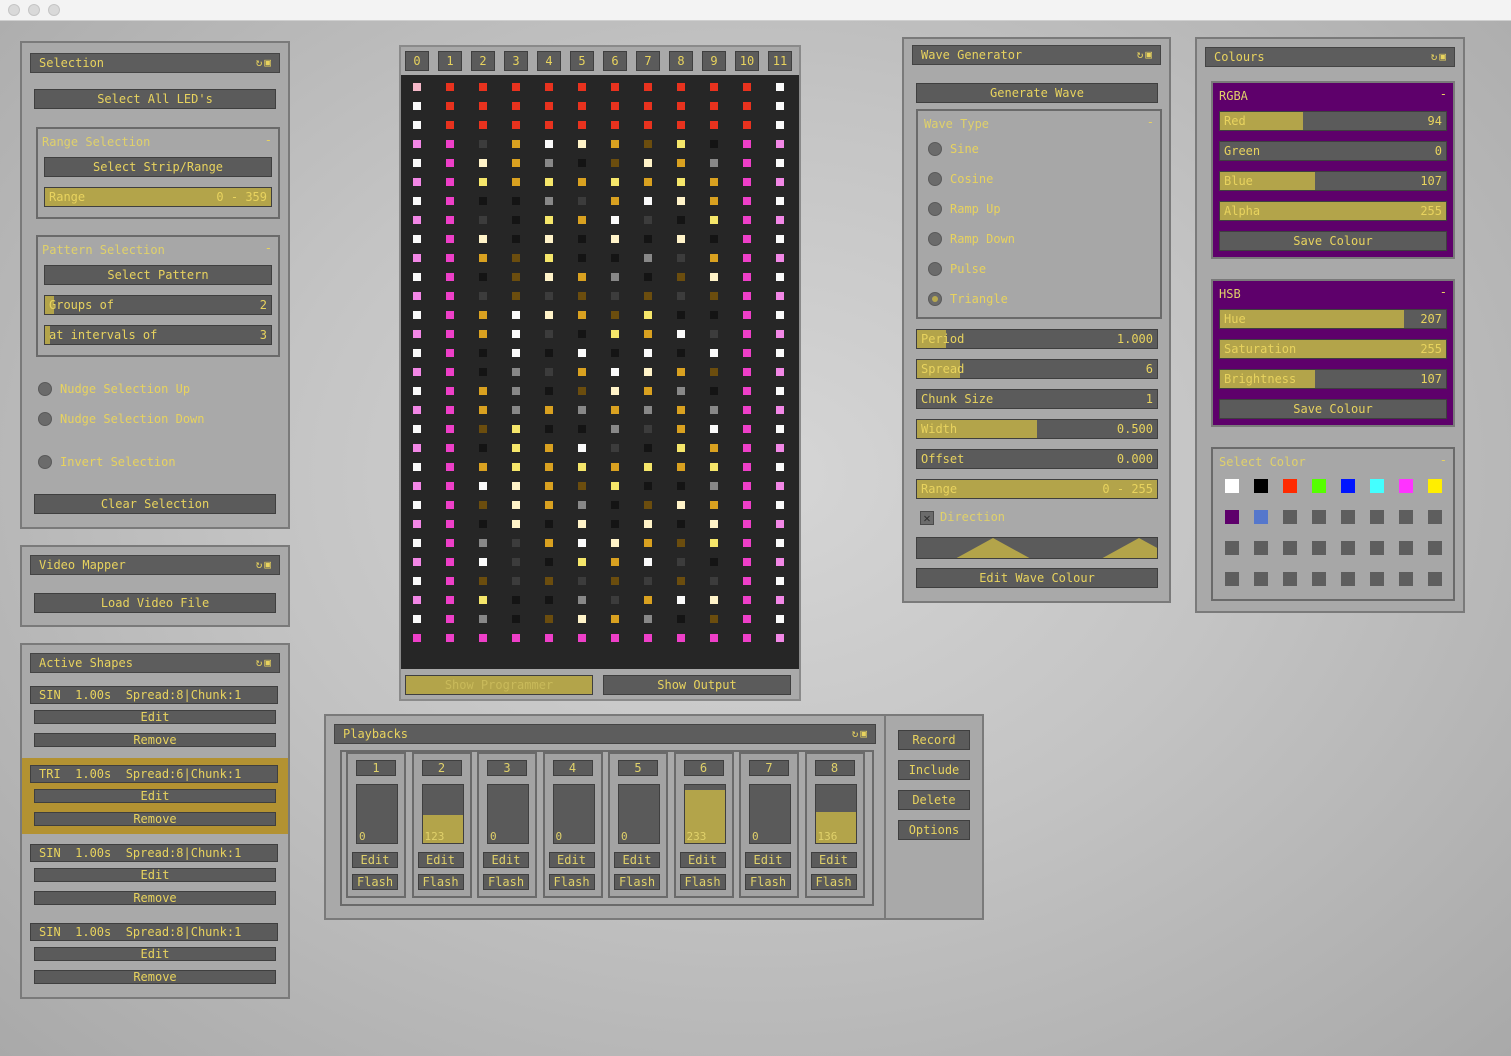 The width and height of the screenshot is (1511, 1056). What do you see at coordinates (833, 882) in the screenshot?
I see `playback-flash-button: Flash` at bounding box center [833, 882].